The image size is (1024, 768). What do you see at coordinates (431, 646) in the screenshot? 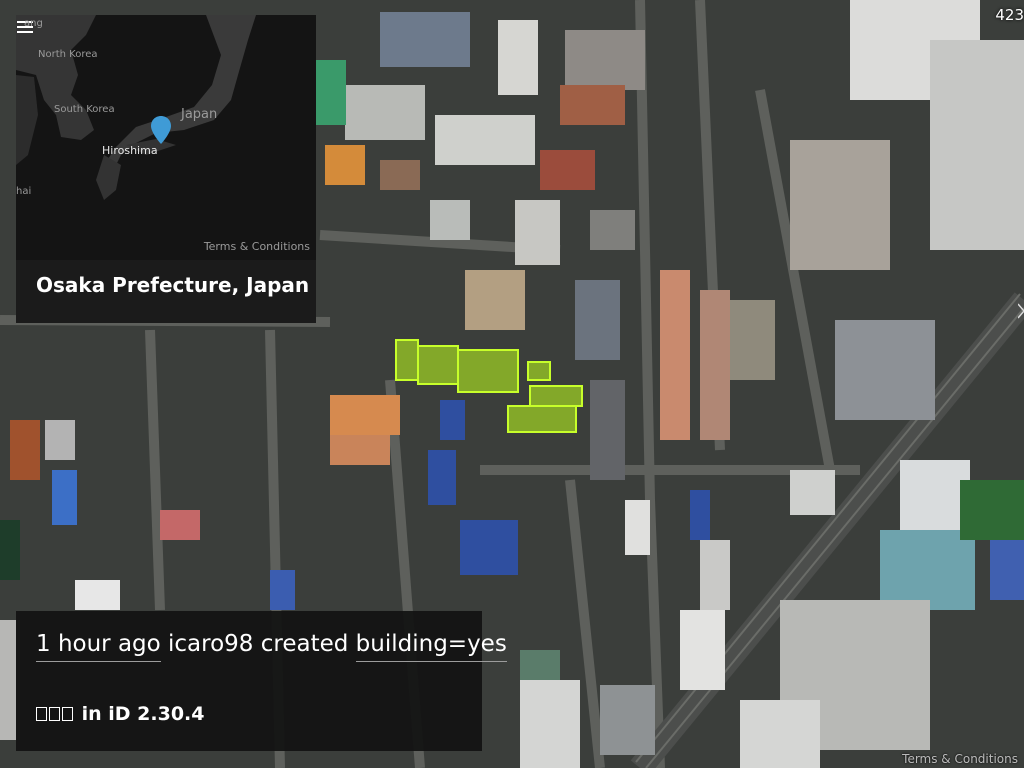
I see `changeset-tag: building=yes` at bounding box center [431, 646].